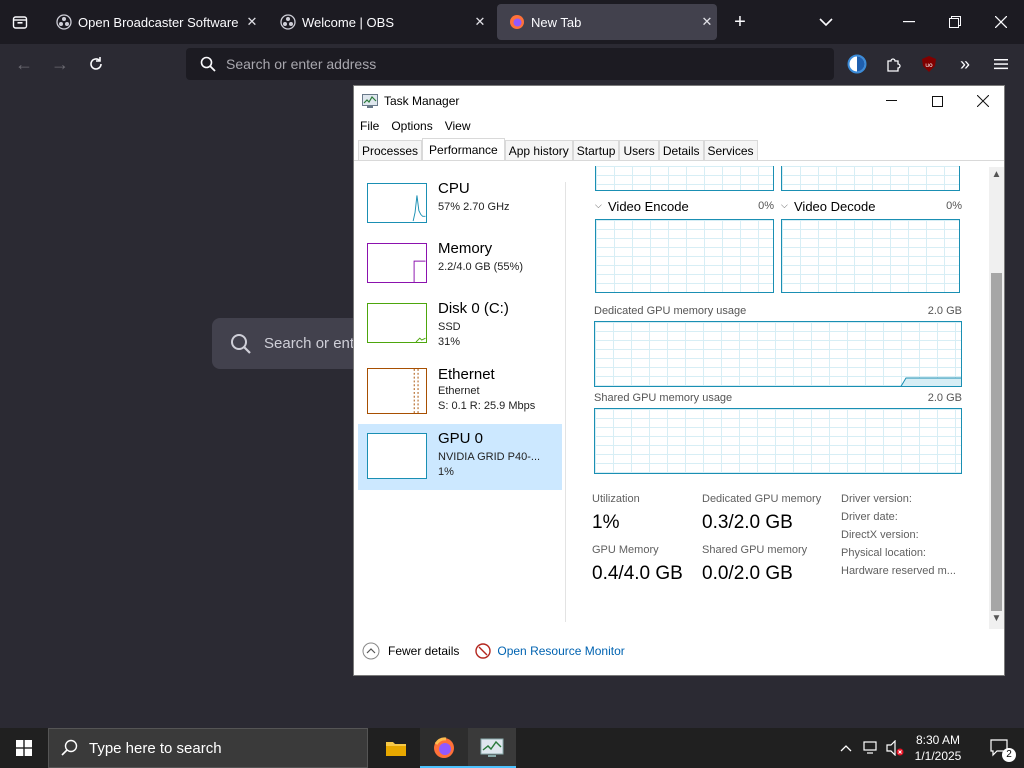  I want to click on sidebar-name: Memory, so click(465, 248).